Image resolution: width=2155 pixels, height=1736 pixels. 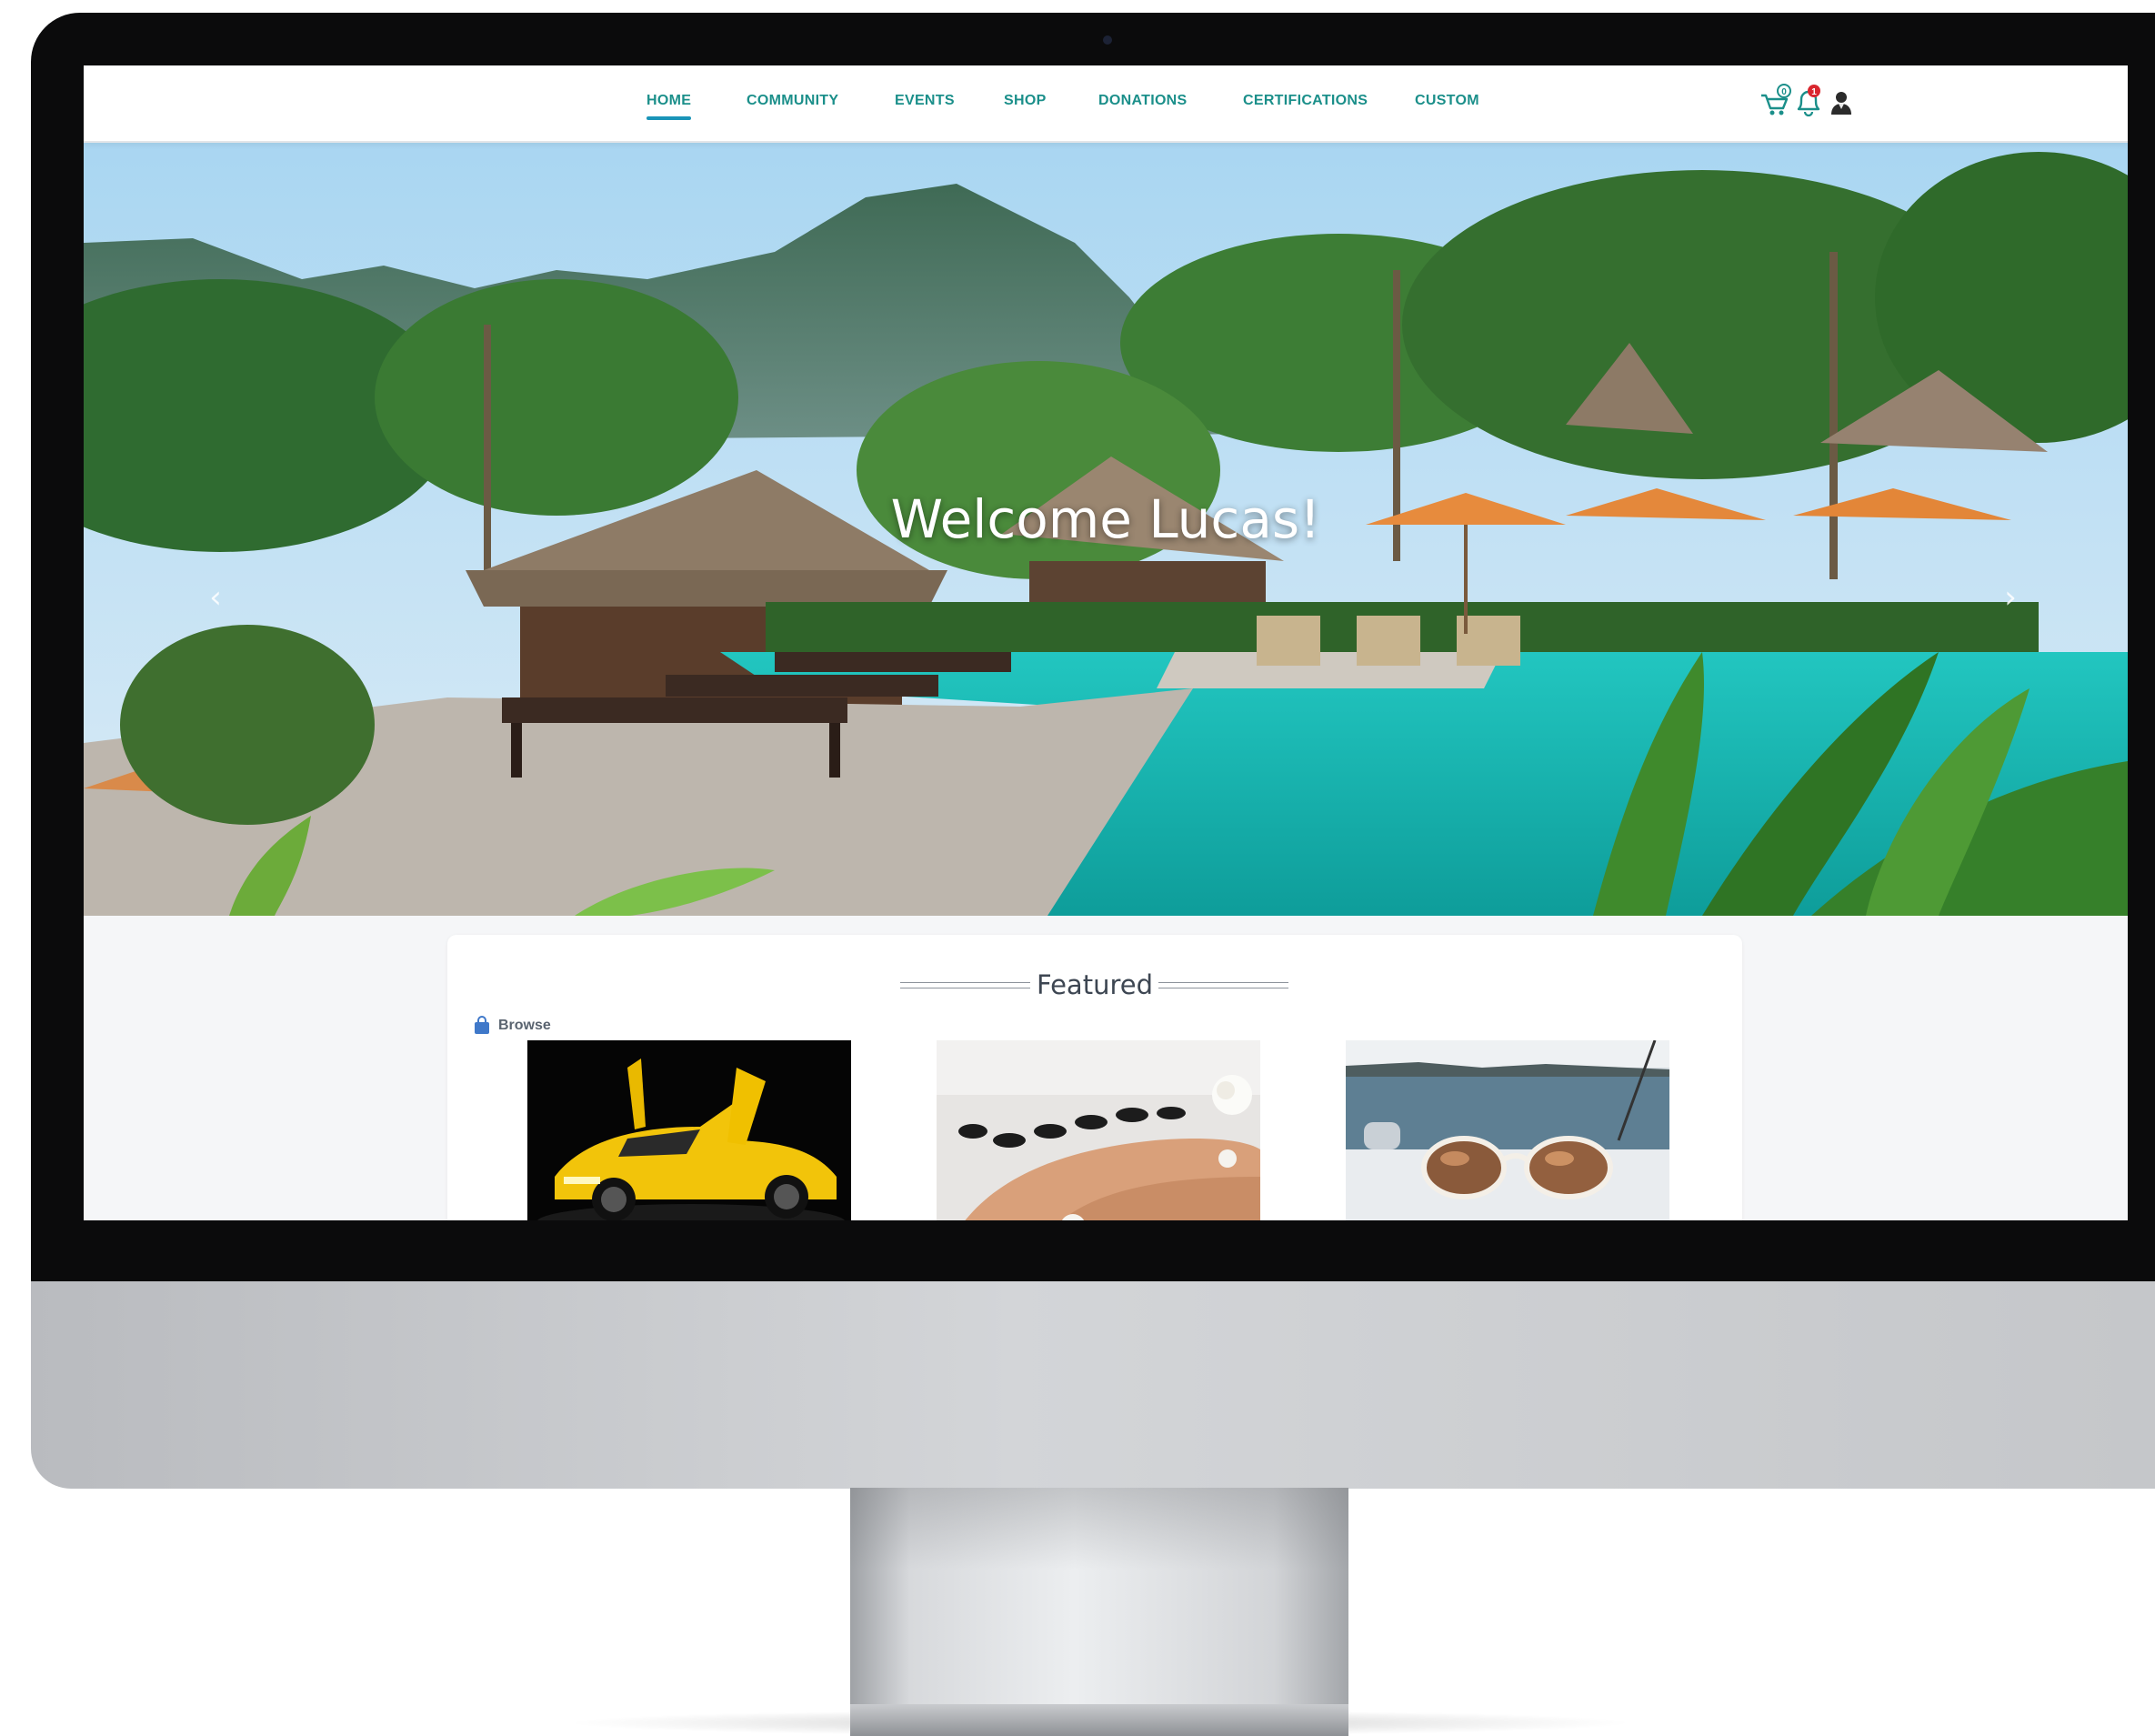 I want to click on carousel-next-arrow: ›, so click(x=2010, y=602).